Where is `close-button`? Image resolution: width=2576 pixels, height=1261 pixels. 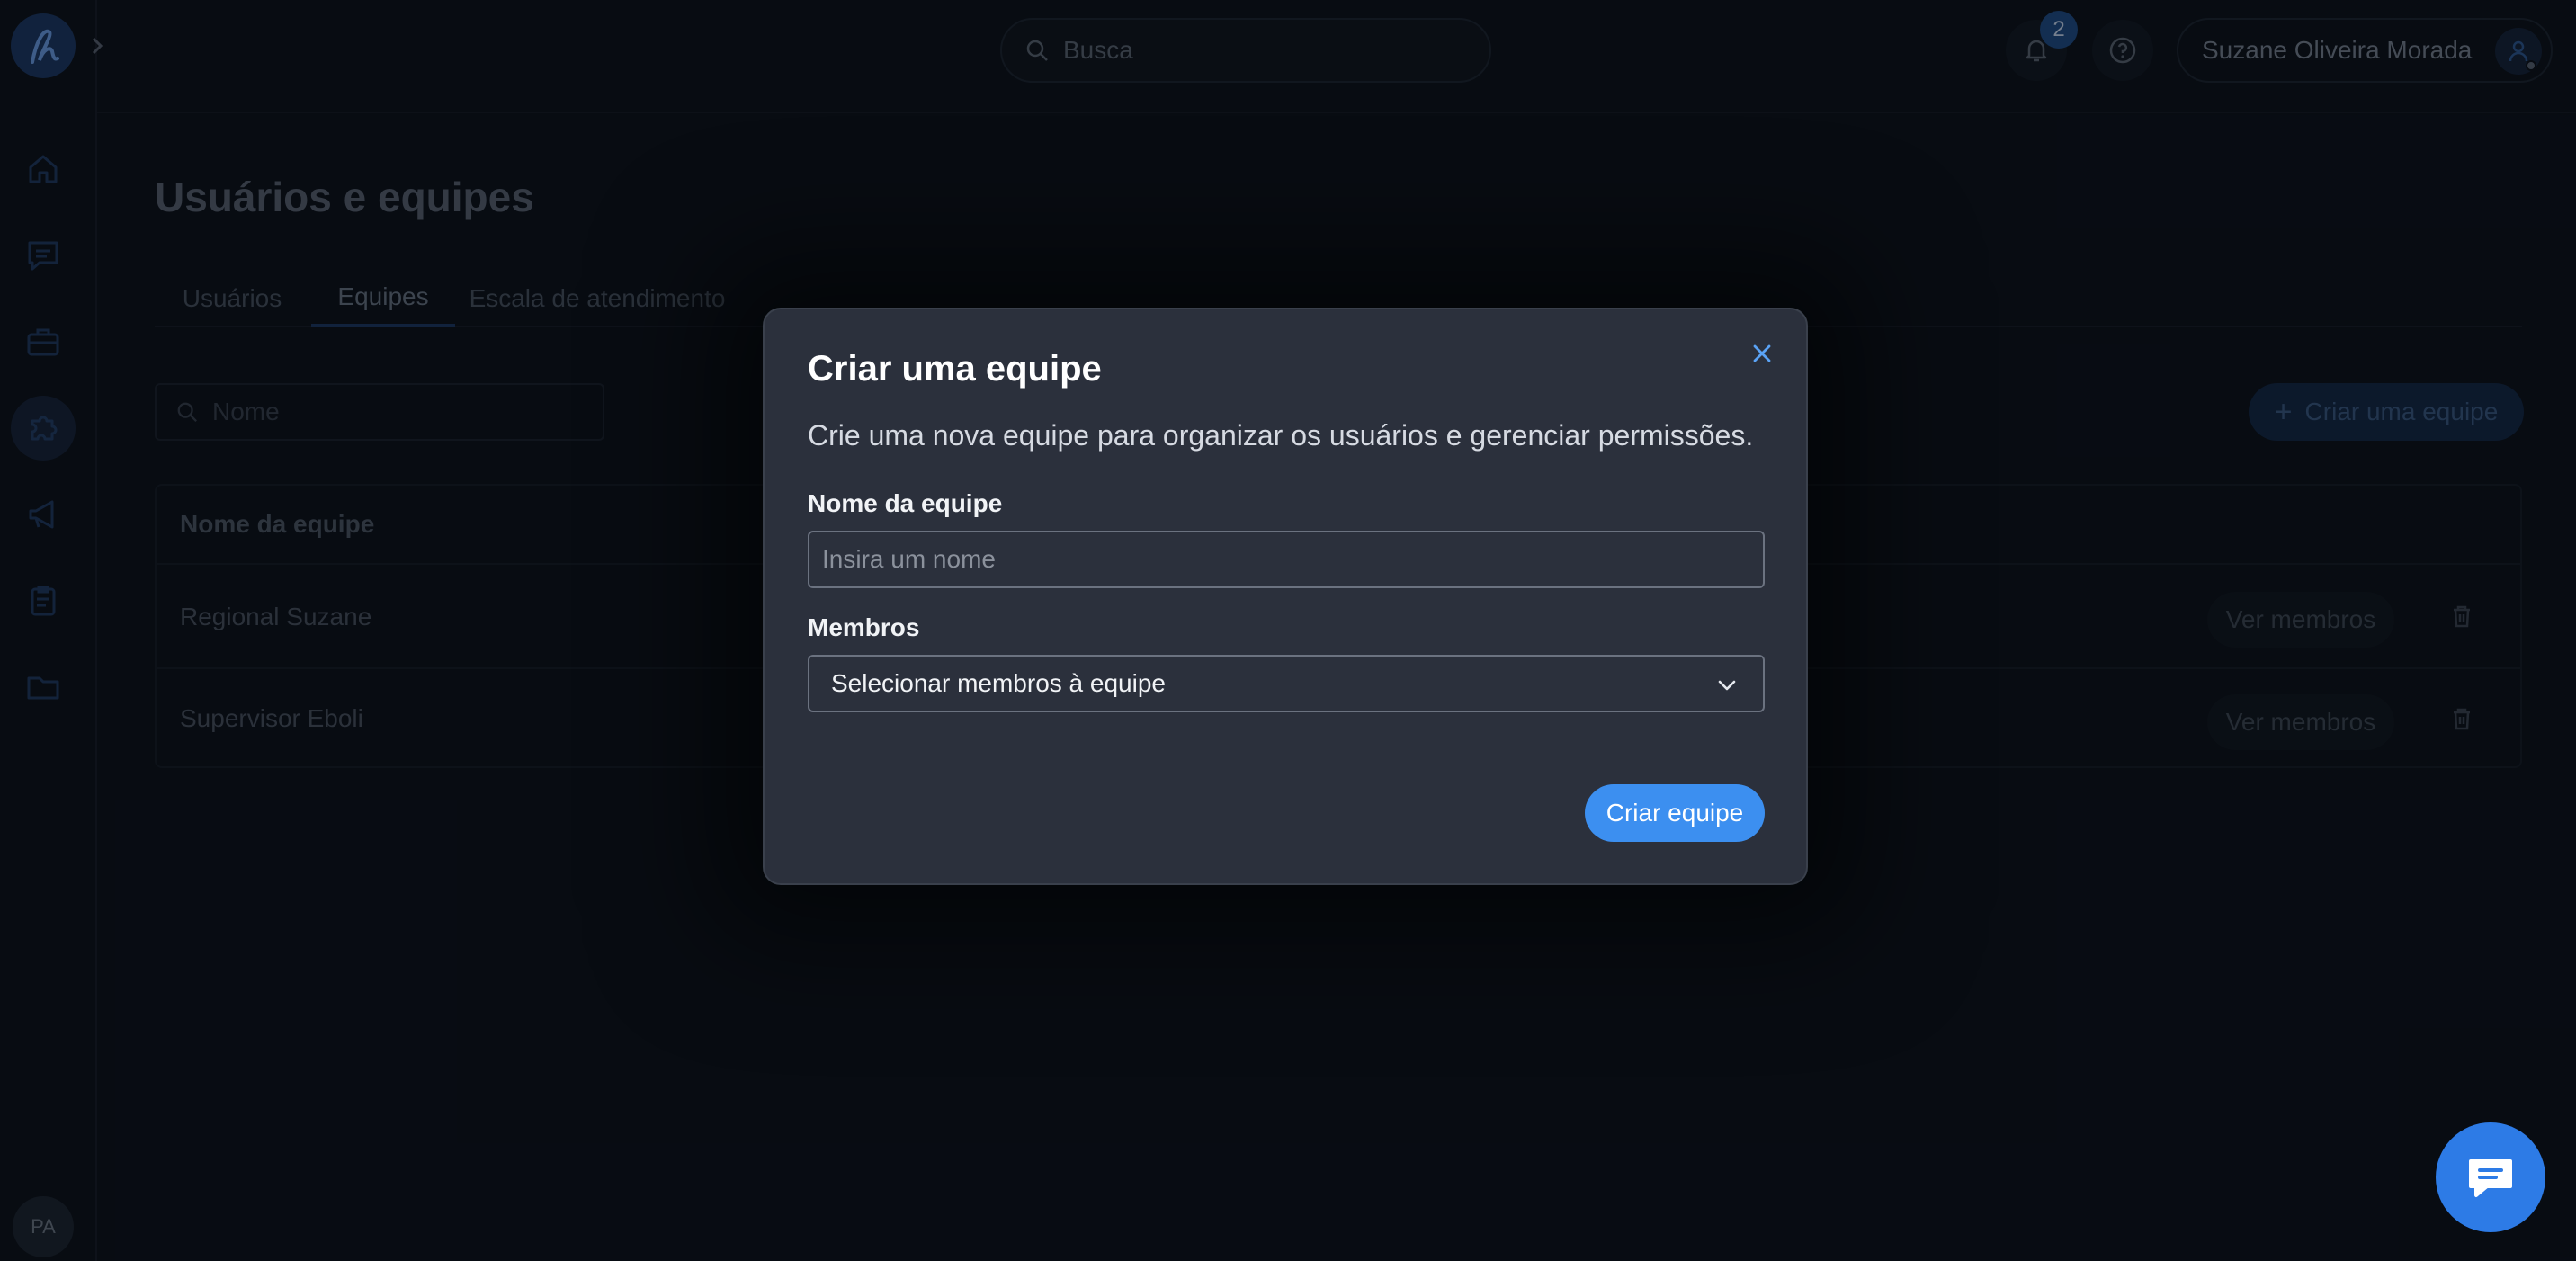
close-button is located at coordinates (1762, 354).